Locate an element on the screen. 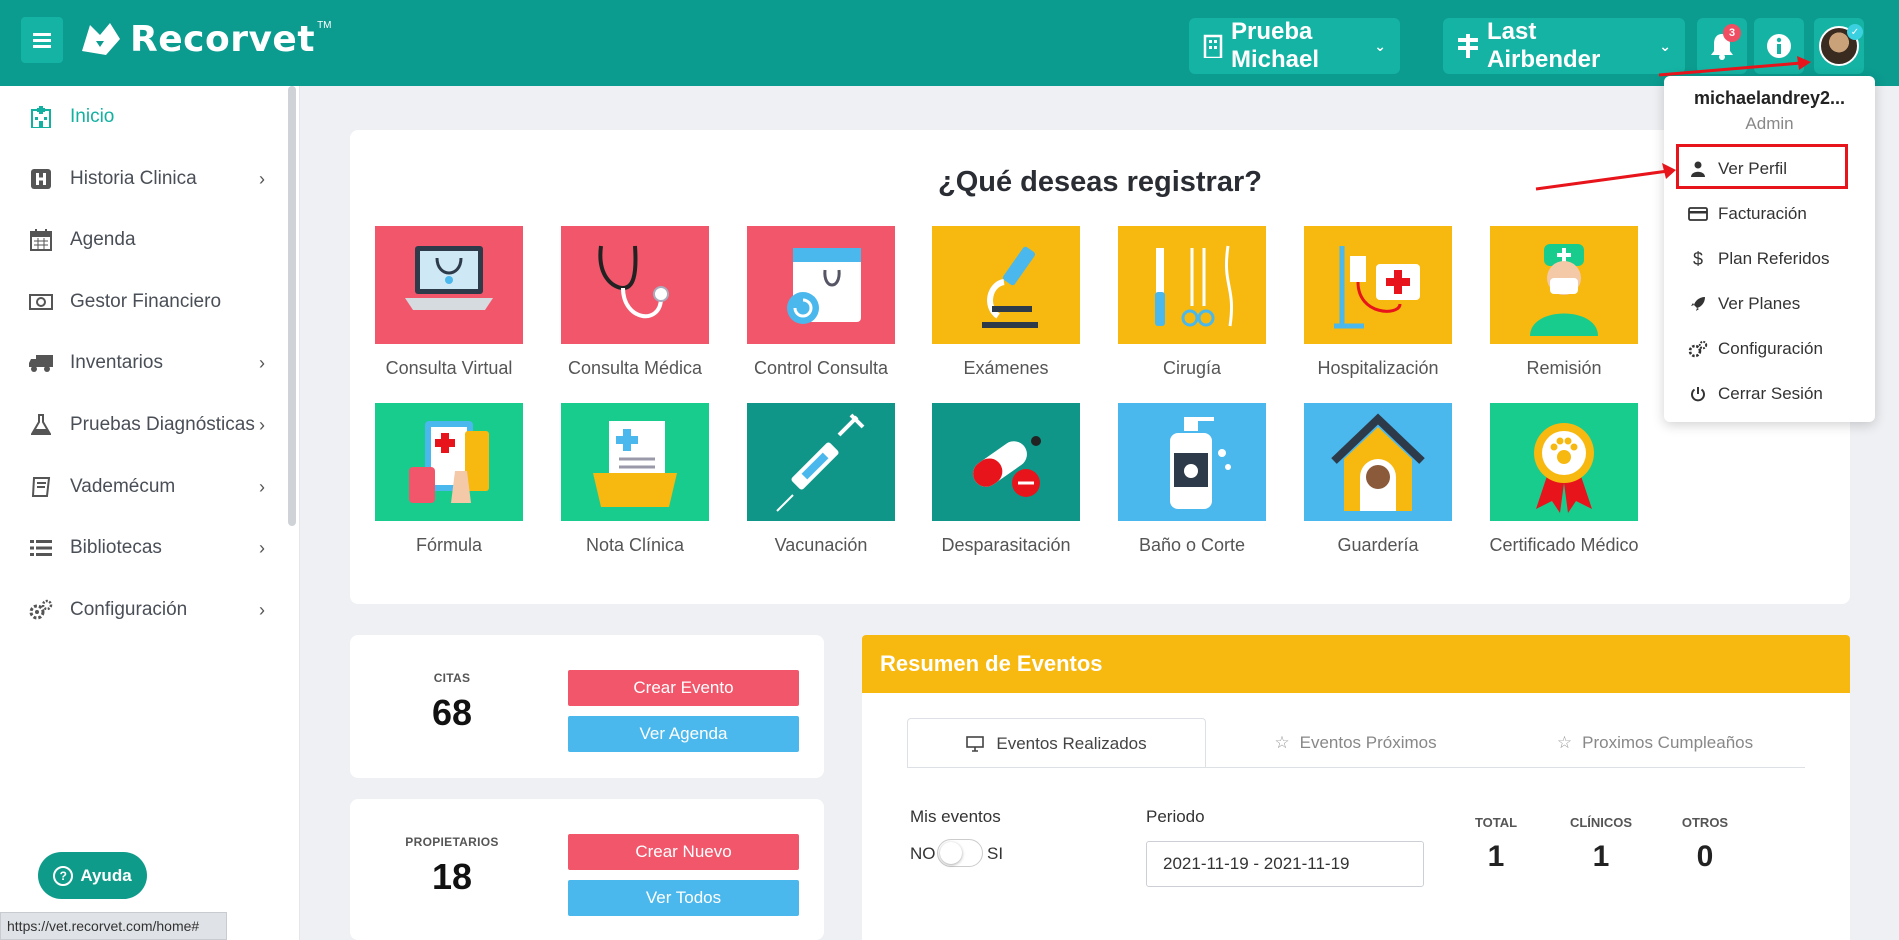  sidebar-item-configuracion: Configuración › is located at coordinates (142, 610).